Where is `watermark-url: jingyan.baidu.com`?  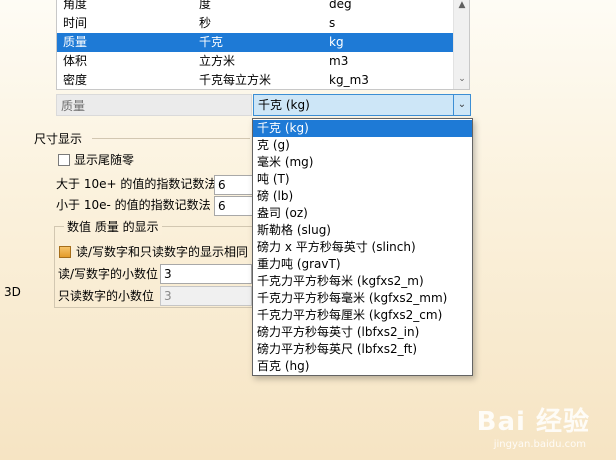
watermark-url: jingyan.baidu.com is located at coordinates (539, 444).